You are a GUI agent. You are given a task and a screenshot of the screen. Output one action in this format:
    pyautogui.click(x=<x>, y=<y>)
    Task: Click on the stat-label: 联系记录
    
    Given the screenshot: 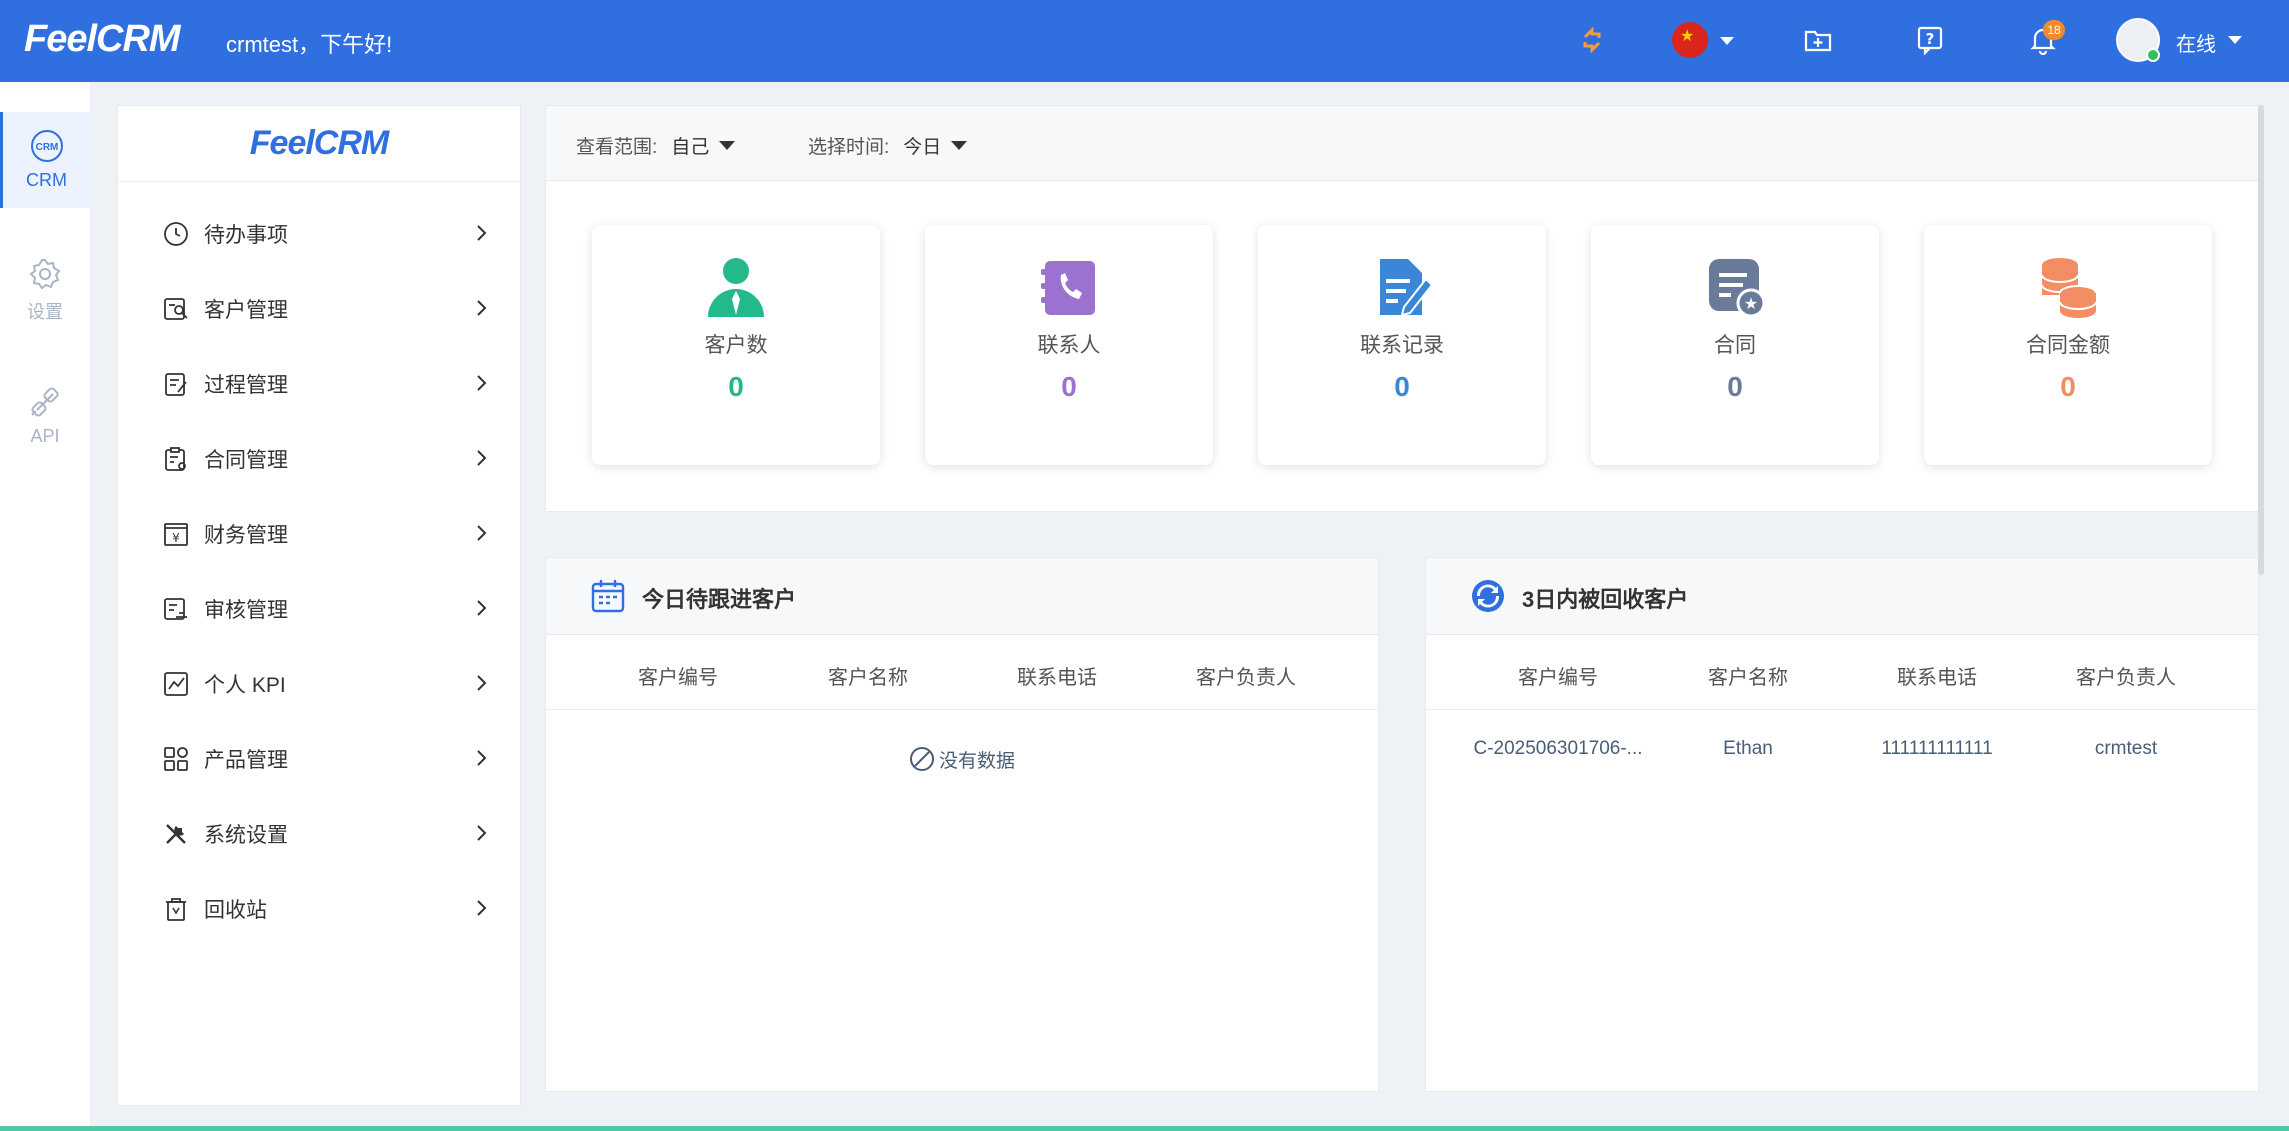 What is the action you would take?
    pyautogui.click(x=1402, y=345)
    